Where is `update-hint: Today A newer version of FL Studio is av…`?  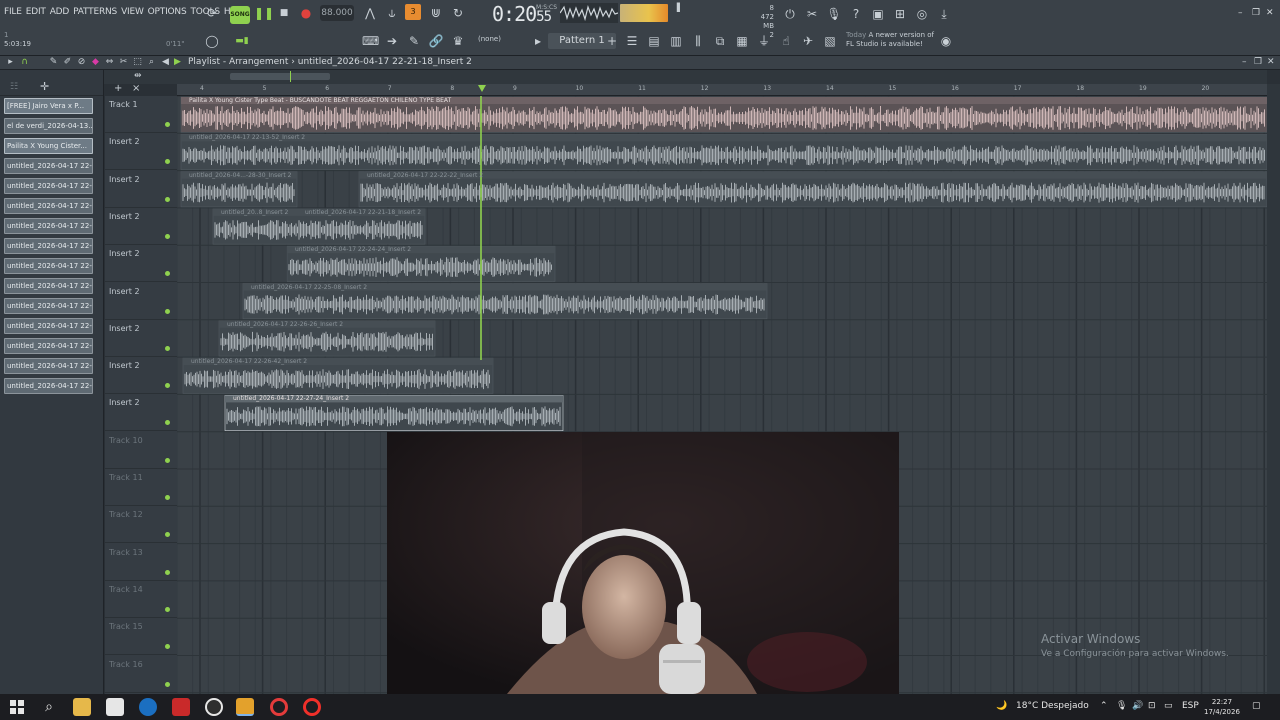
update-hint: Today A newer version of FL Studio is av… is located at coordinates (890, 40).